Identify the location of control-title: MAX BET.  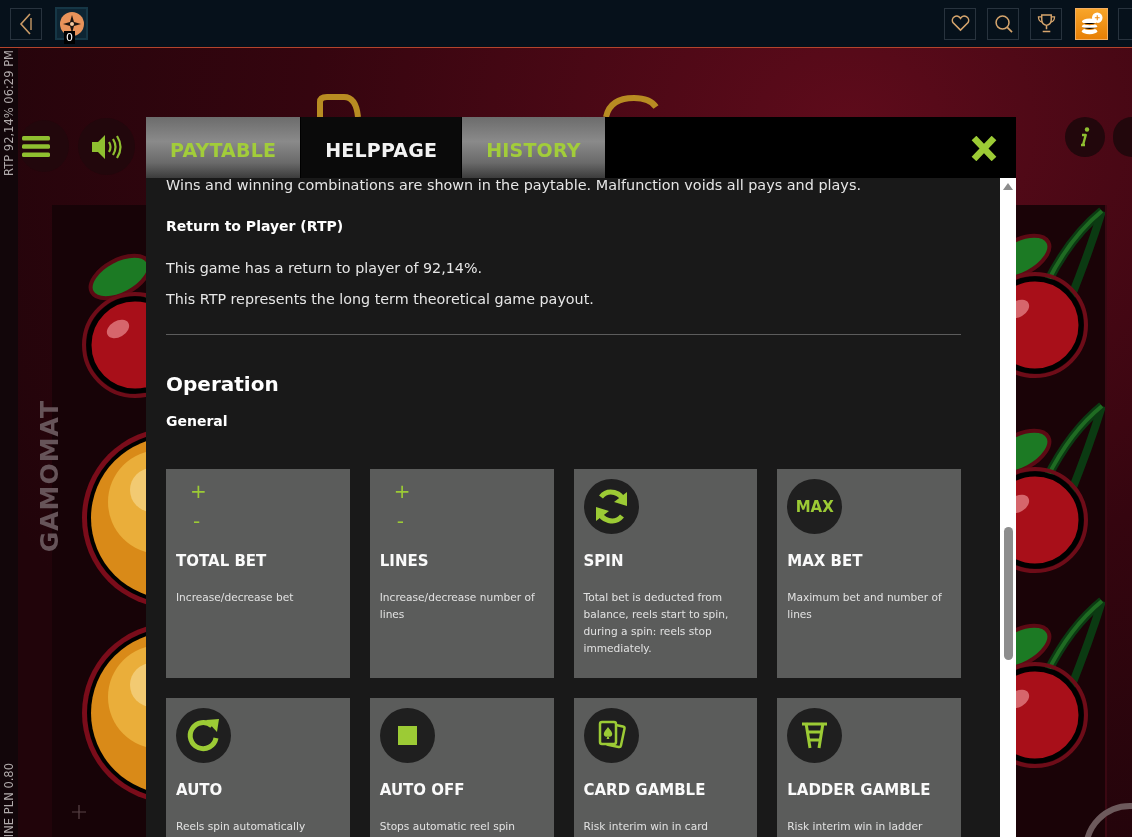
(825, 561).